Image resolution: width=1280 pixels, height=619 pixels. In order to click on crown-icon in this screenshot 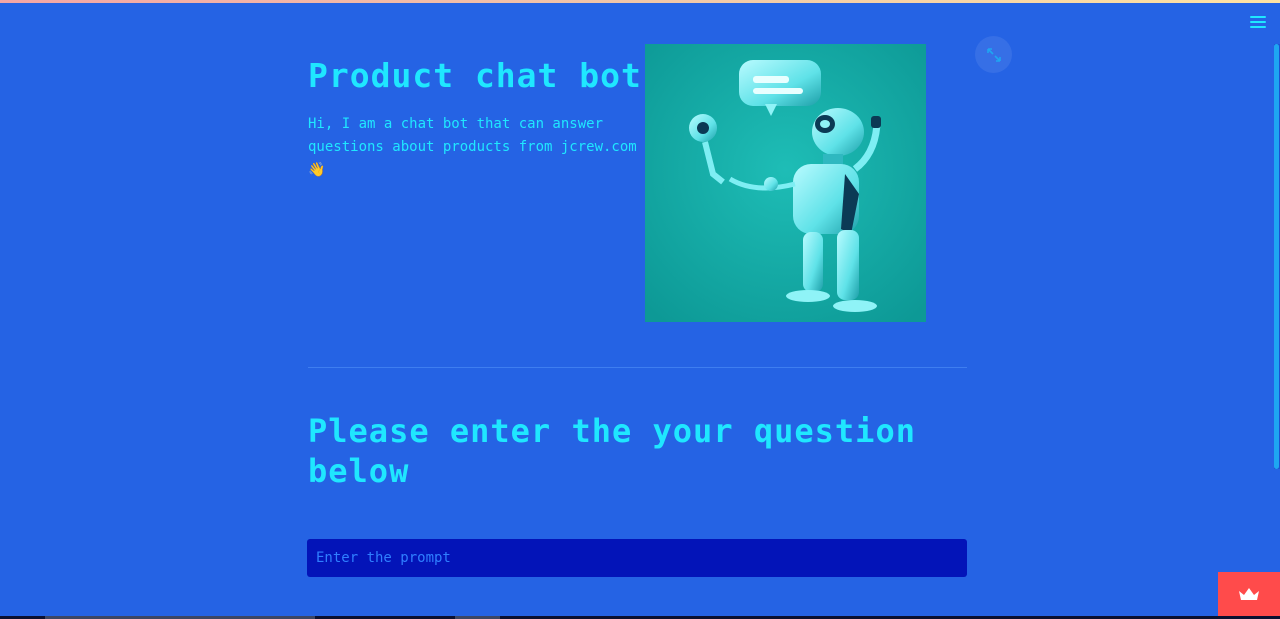, I will do `click(1249, 594)`.